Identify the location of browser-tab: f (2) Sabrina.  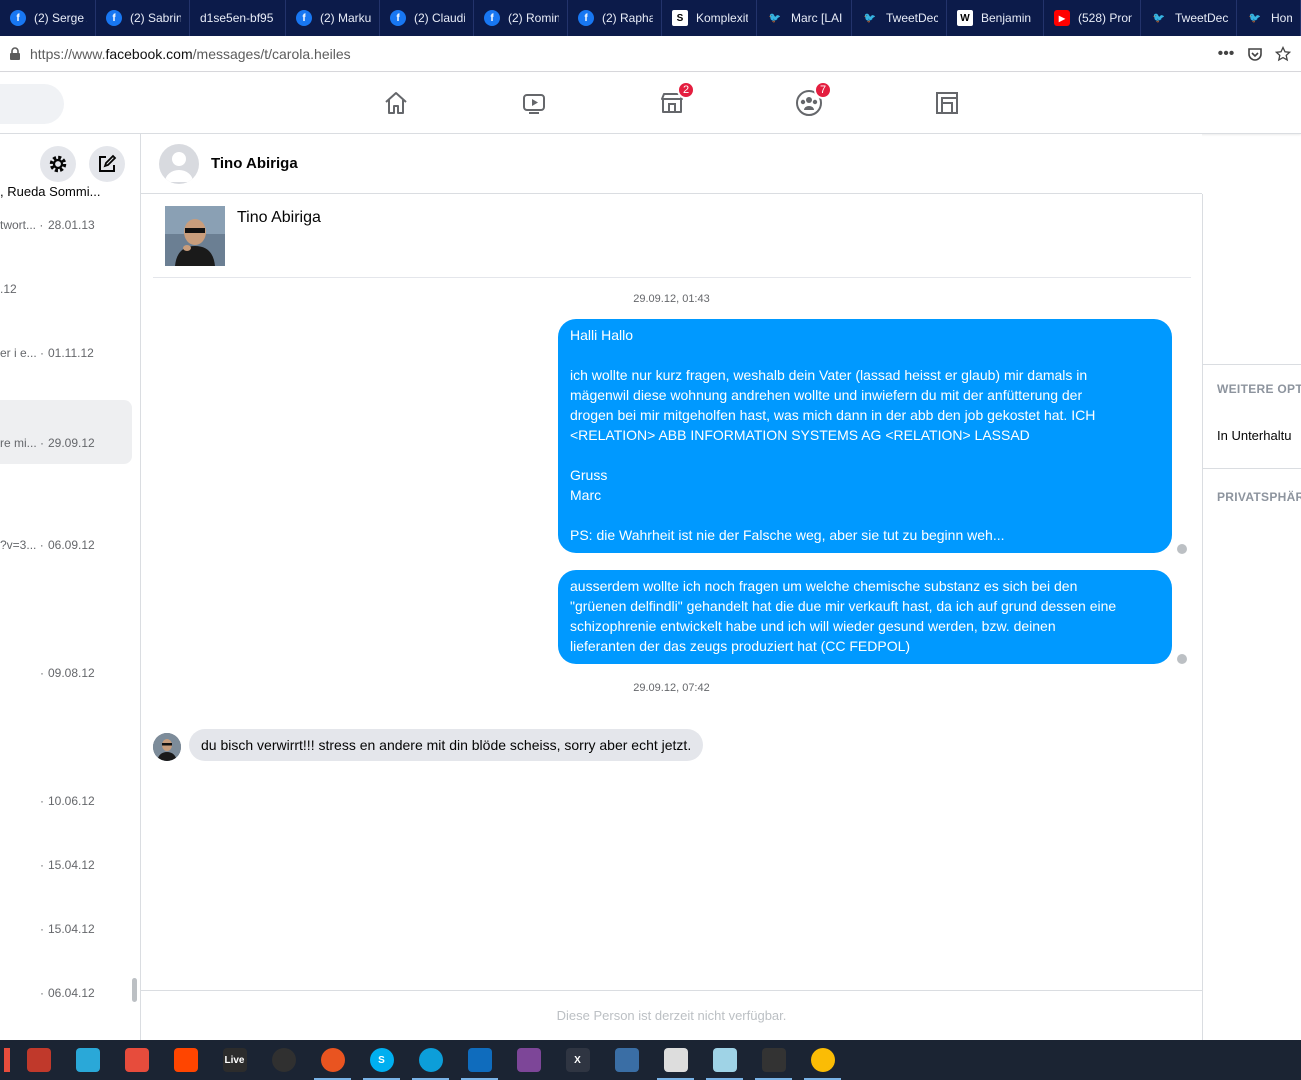
(143, 18).